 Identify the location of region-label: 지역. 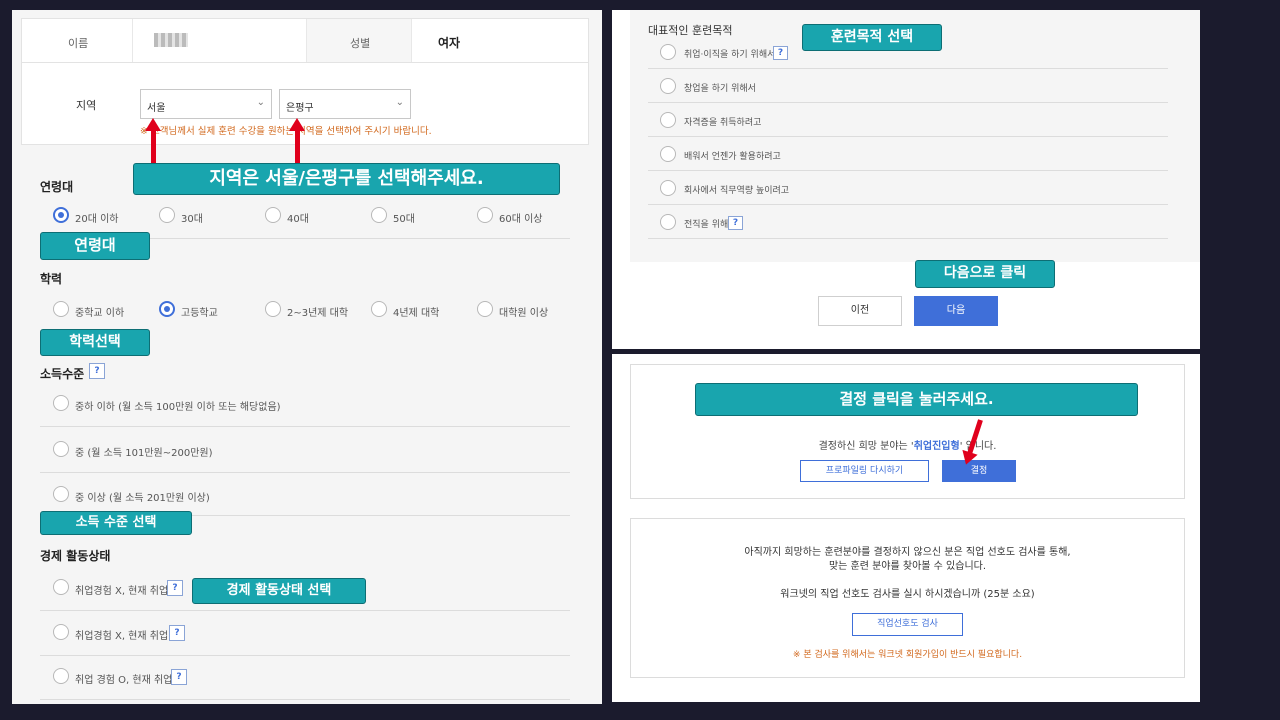
(86, 105).